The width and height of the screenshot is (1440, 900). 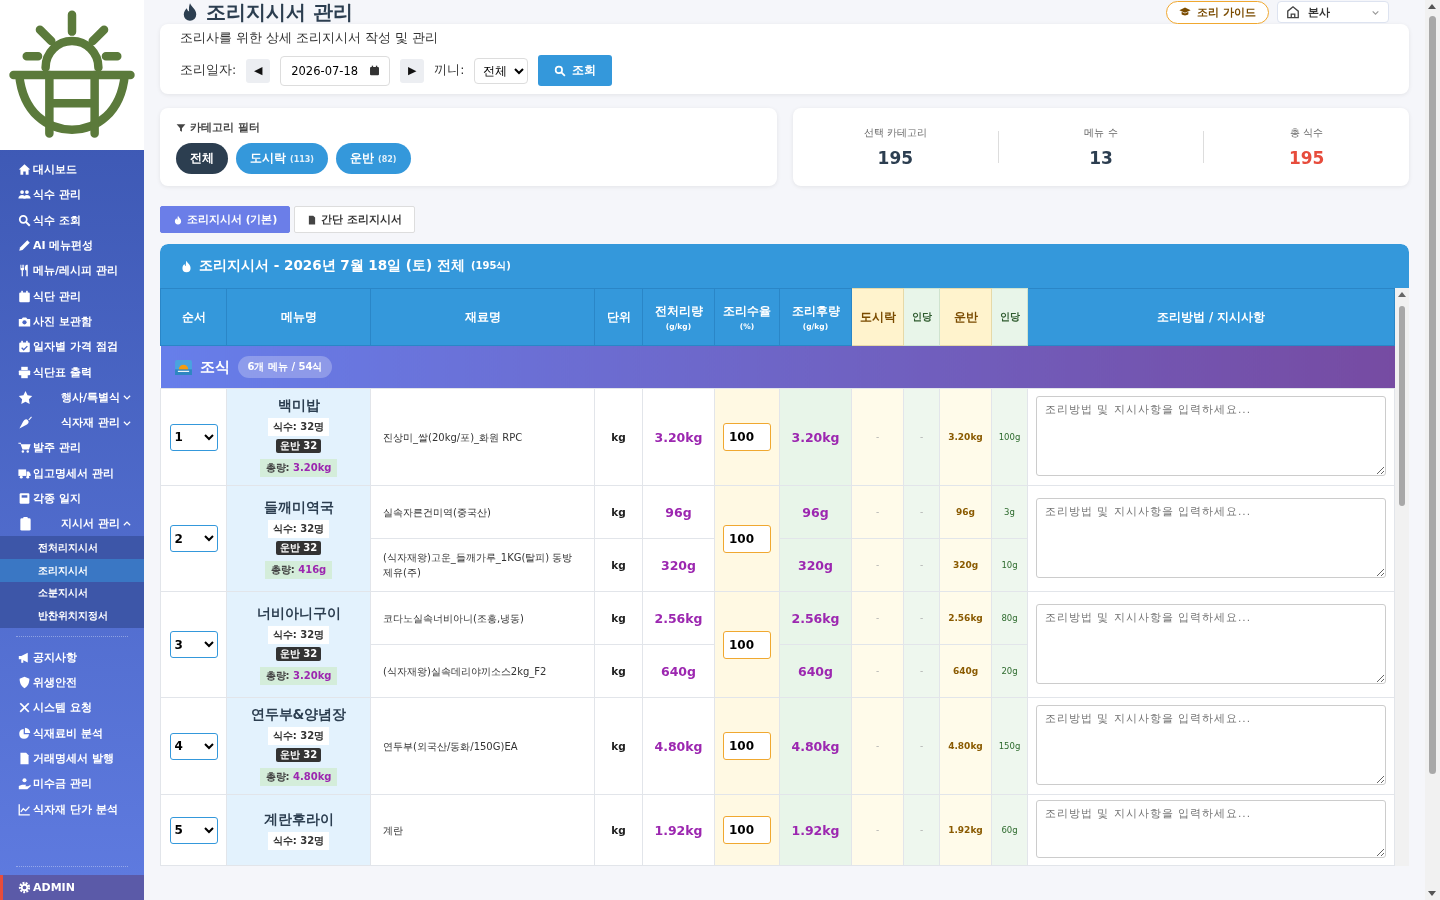 I want to click on meal-select: 전체, so click(x=501, y=70).